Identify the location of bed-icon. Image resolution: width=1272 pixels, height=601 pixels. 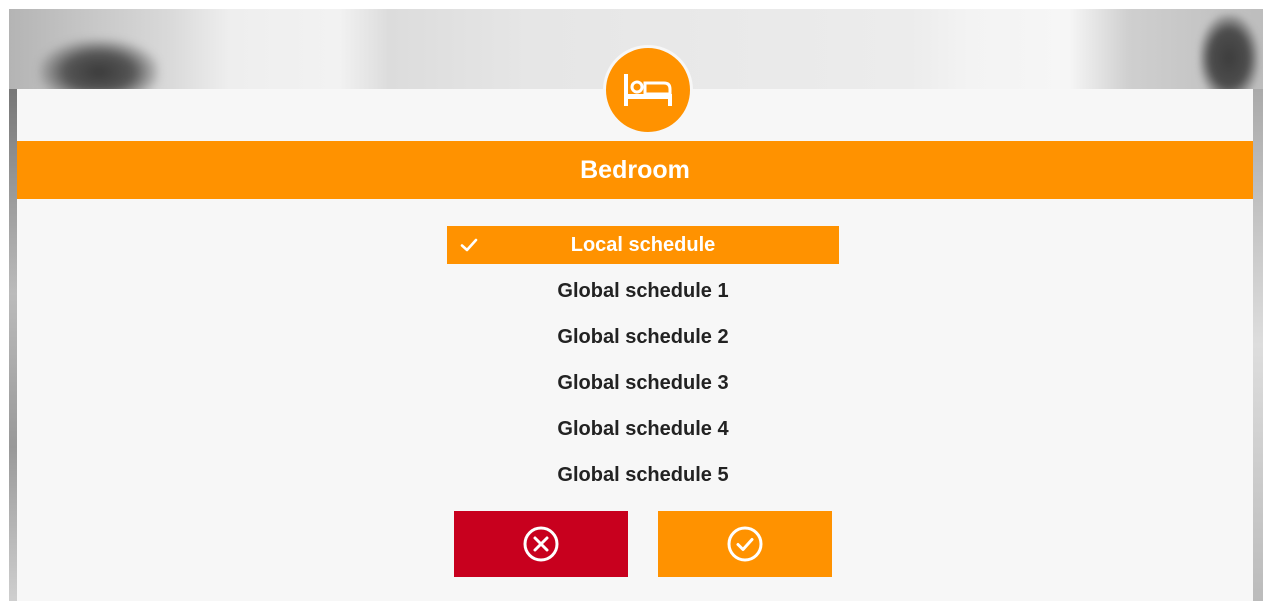
(648, 90).